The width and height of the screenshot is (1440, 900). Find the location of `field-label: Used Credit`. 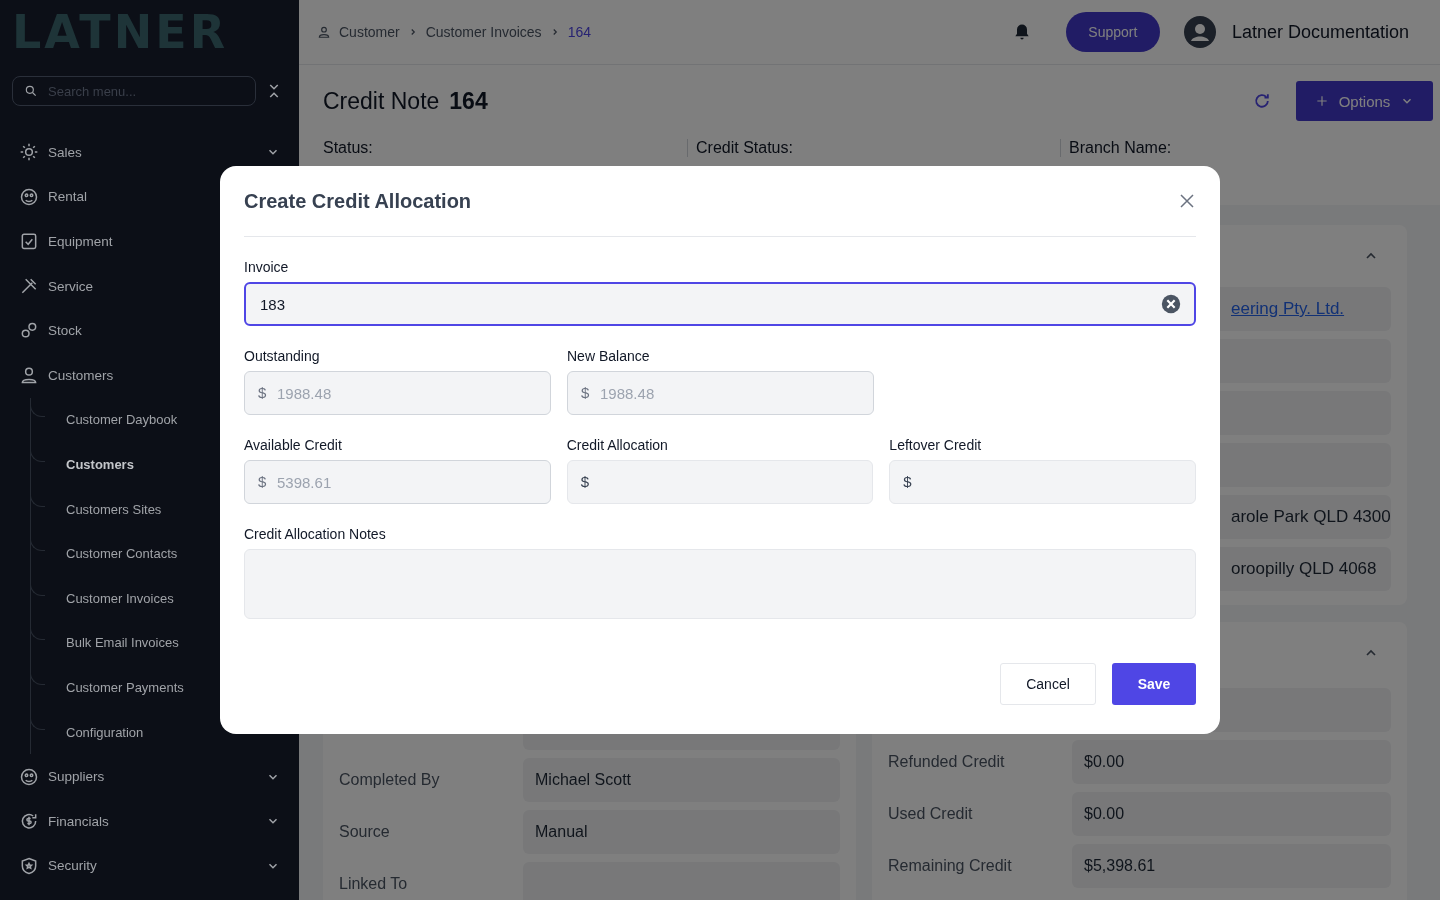

field-label: Used Credit is located at coordinates (930, 813).